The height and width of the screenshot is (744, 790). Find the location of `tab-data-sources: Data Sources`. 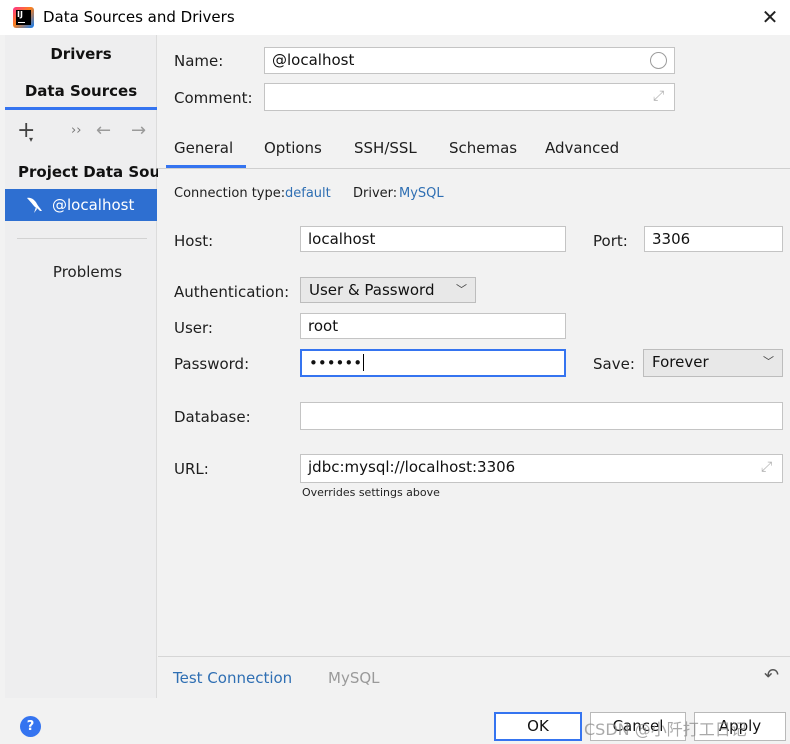

tab-data-sources: Data Sources is located at coordinates (81, 91).